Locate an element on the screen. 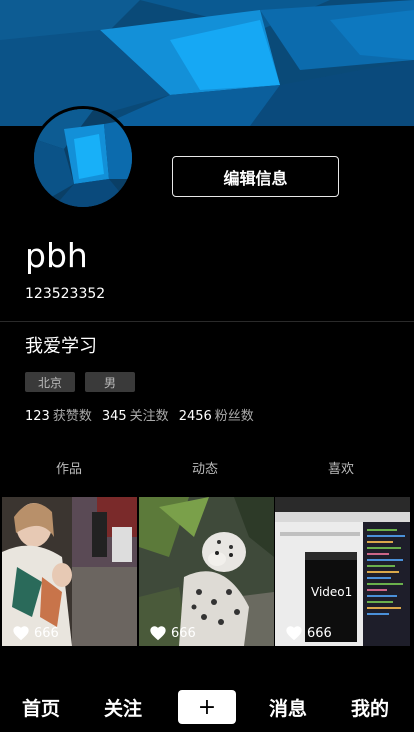  bio: 我爱学习 is located at coordinates (61, 346).